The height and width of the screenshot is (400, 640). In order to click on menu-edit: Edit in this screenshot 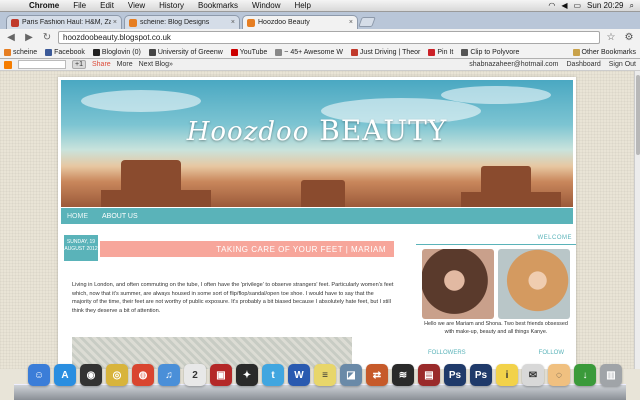, I will do `click(107, 5)`.